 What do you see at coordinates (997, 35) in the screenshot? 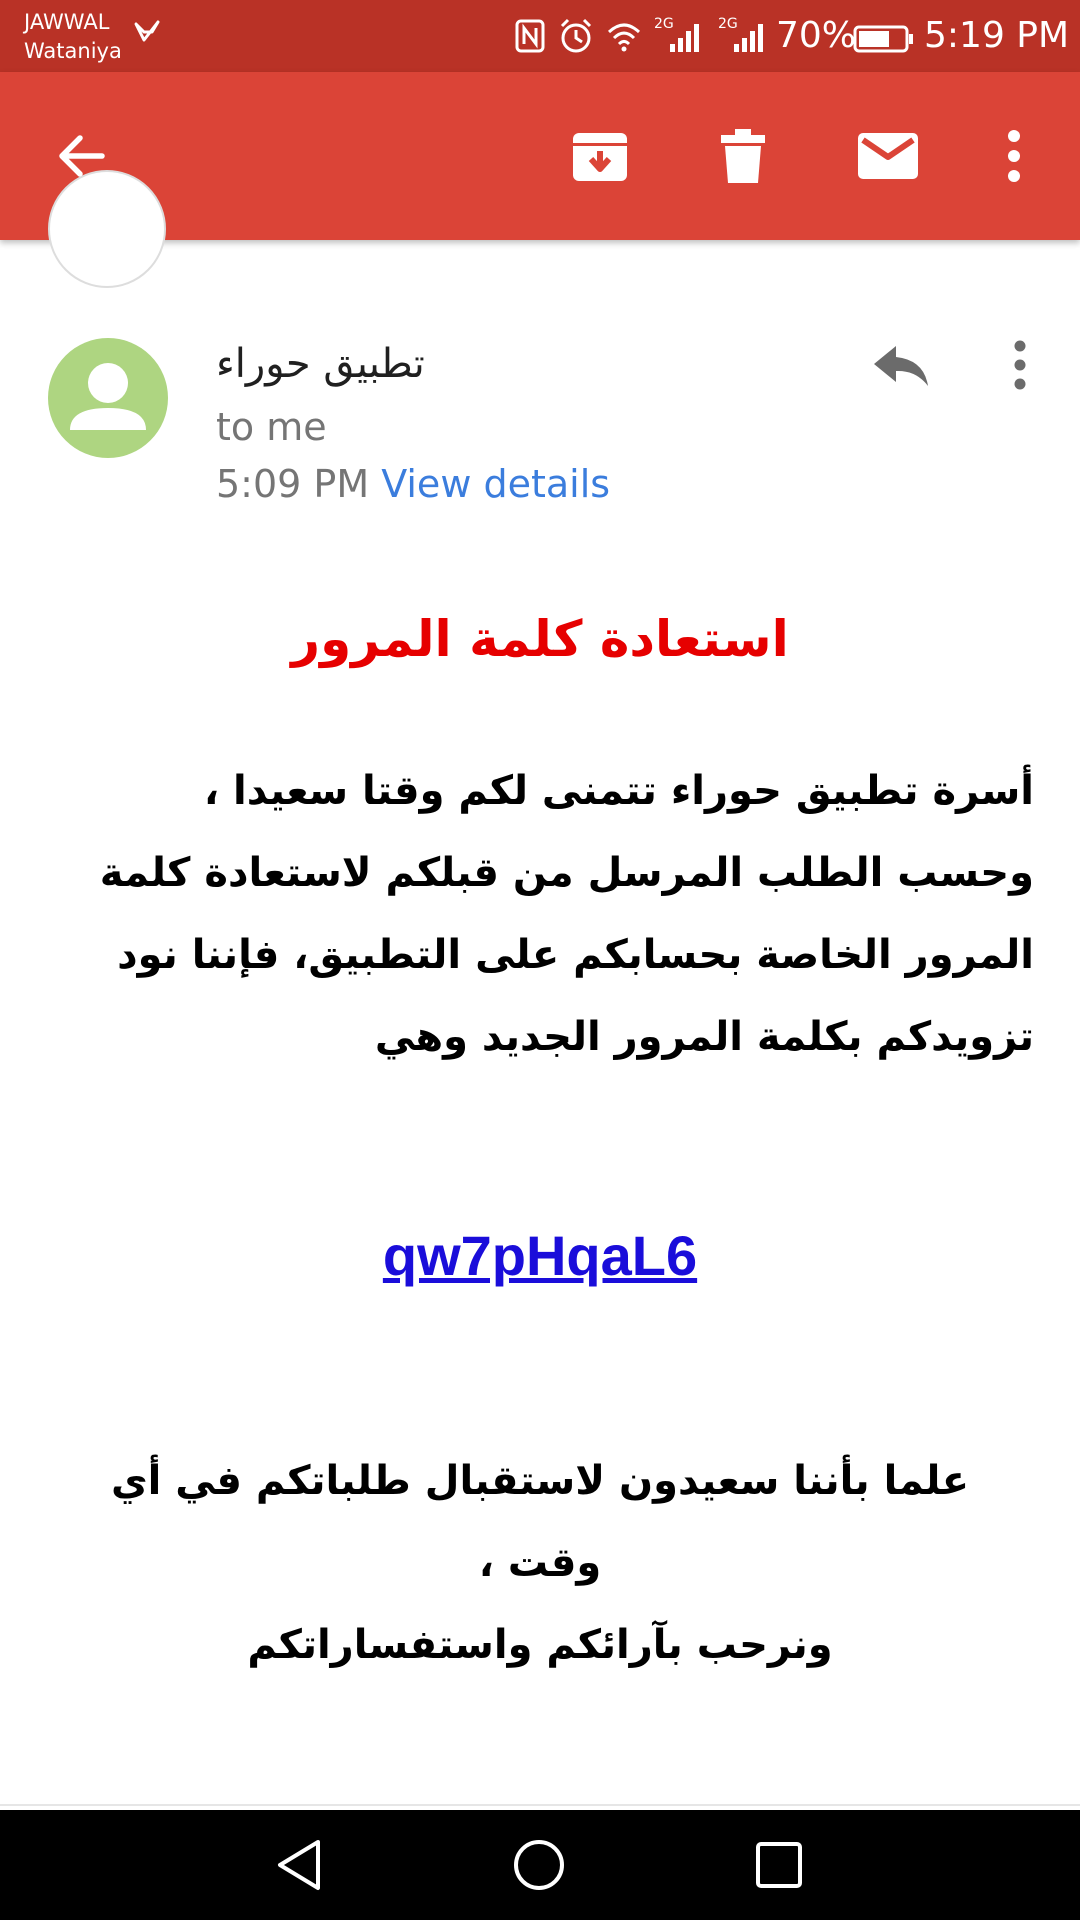
I see `status-time: 5:19 PM` at bounding box center [997, 35].